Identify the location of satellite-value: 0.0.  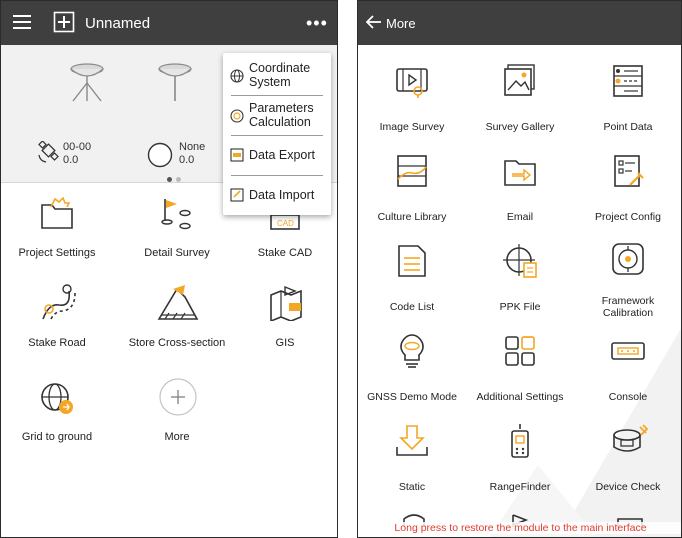
(71, 160).